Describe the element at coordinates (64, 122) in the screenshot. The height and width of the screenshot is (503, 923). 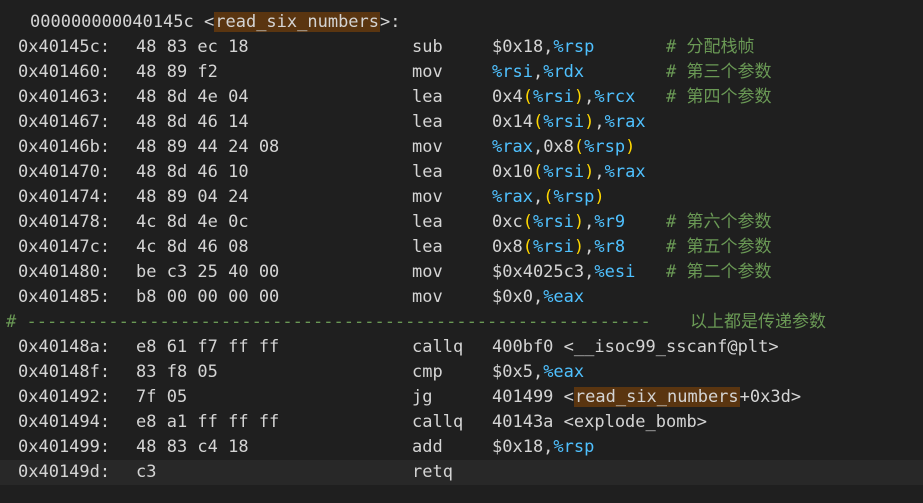
I see `asm-address: 0x401467:` at that location.